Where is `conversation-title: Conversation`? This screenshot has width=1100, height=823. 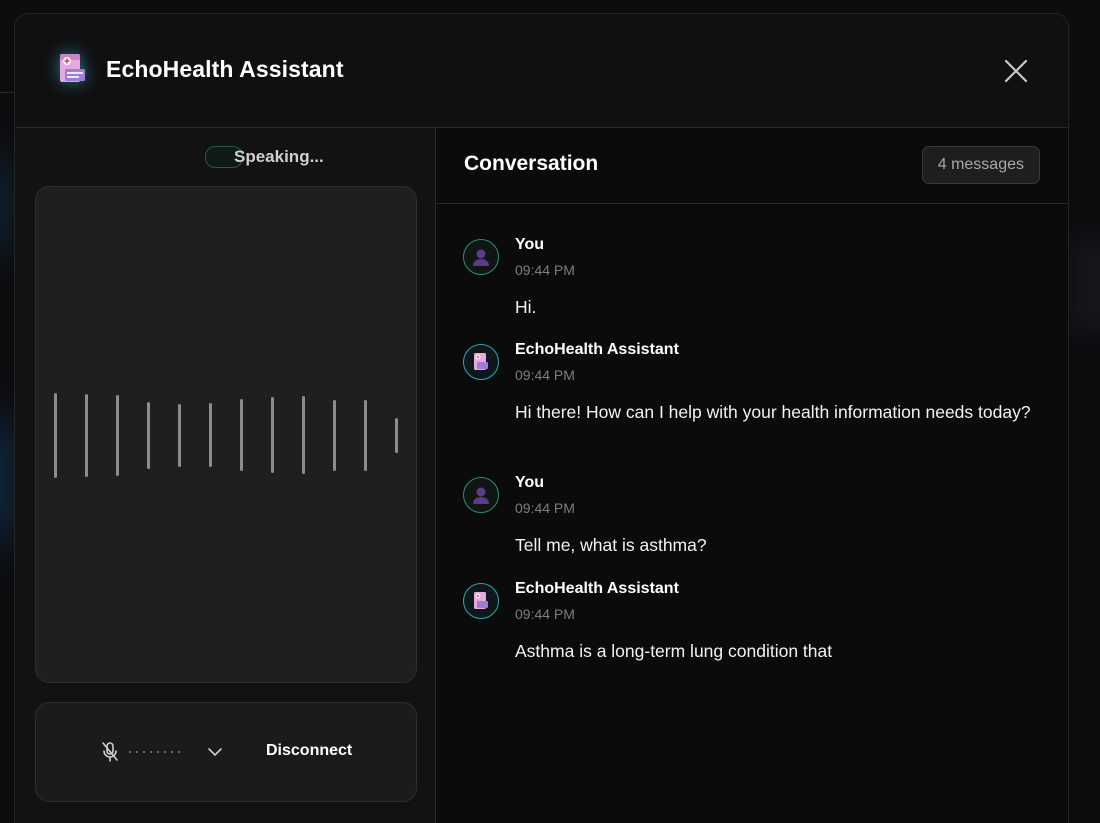
conversation-title: Conversation is located at coordinates (531, 163).